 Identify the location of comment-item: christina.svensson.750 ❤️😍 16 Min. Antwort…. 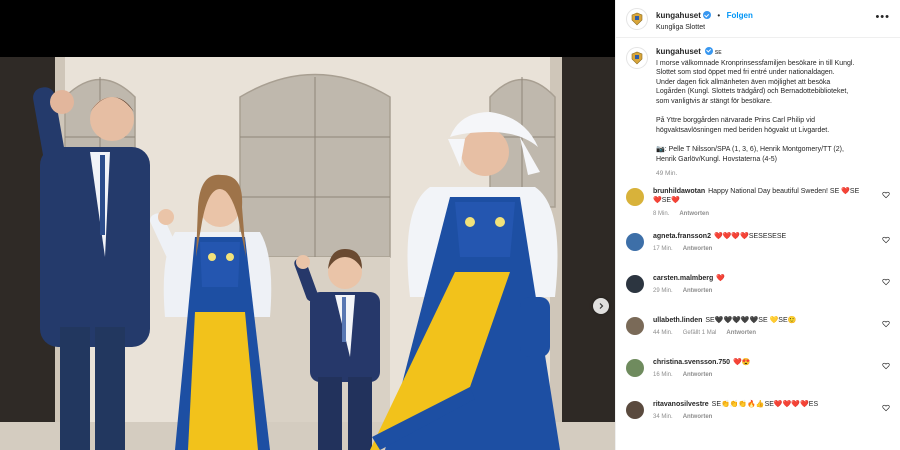
(758, 379).